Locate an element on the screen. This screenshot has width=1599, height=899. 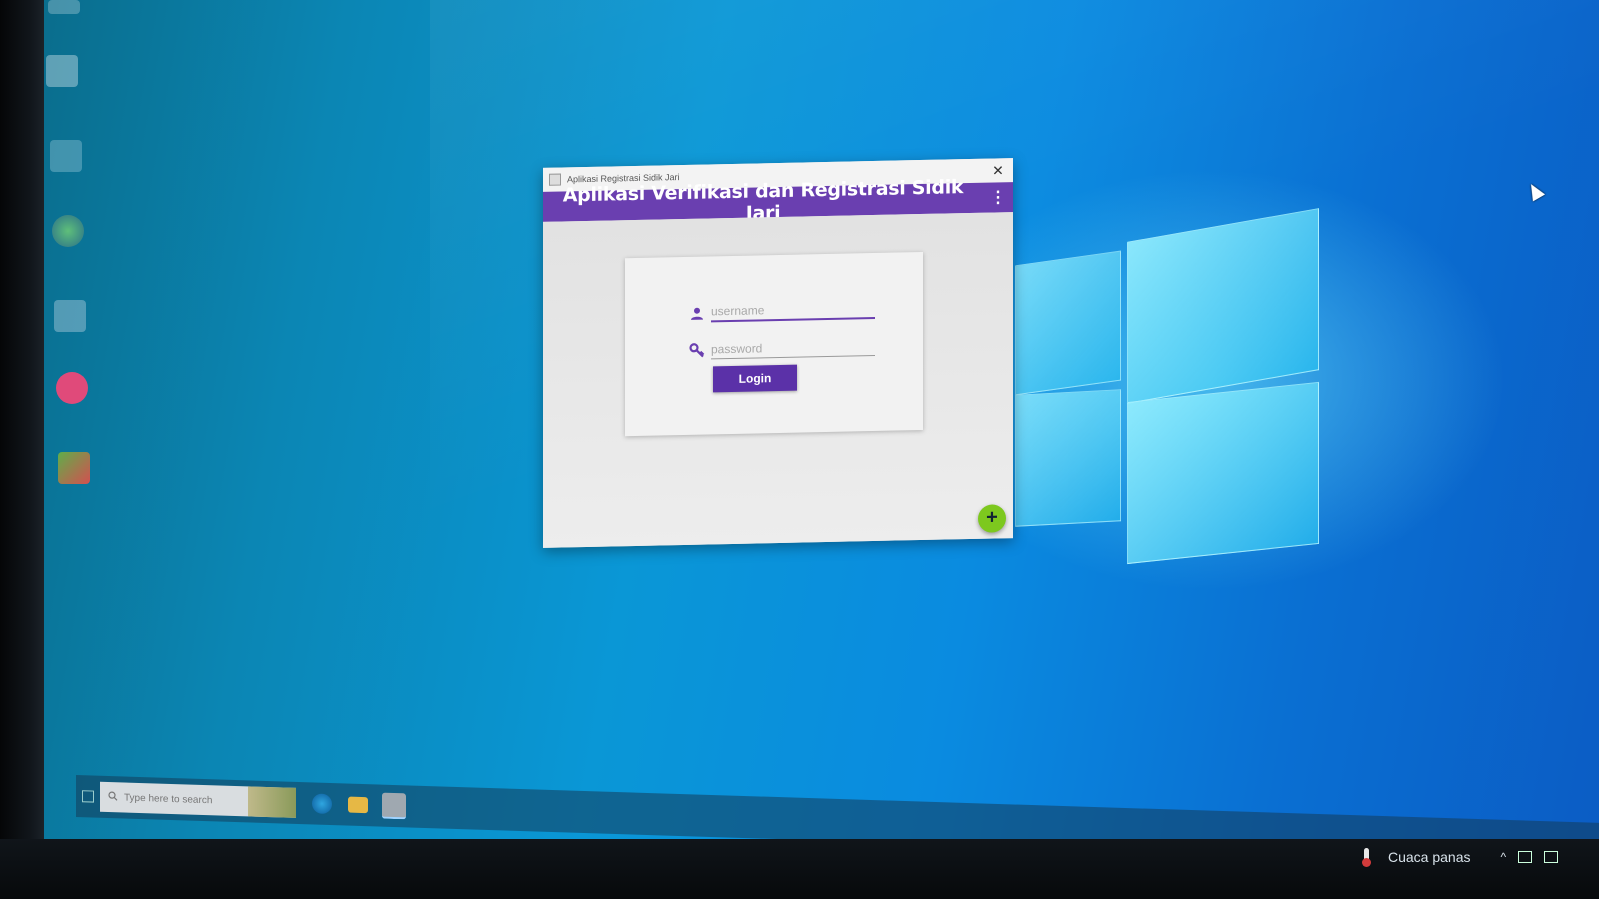
windows-start-icon is located at coordinates (88, 796).